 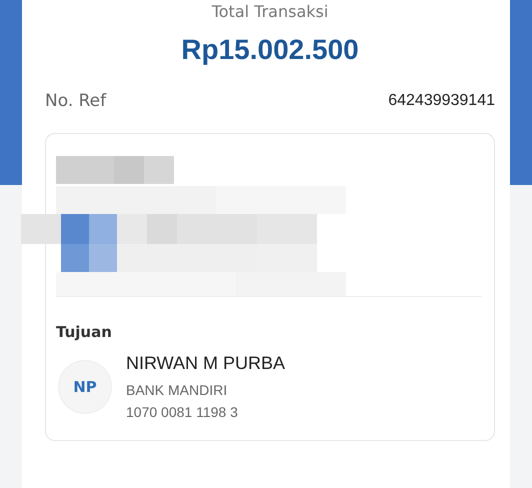 What do you see at coordinates (84, 332) in the screenshot?
I see `recipient-heading: Tujuan` at bounding box center [84, 332].